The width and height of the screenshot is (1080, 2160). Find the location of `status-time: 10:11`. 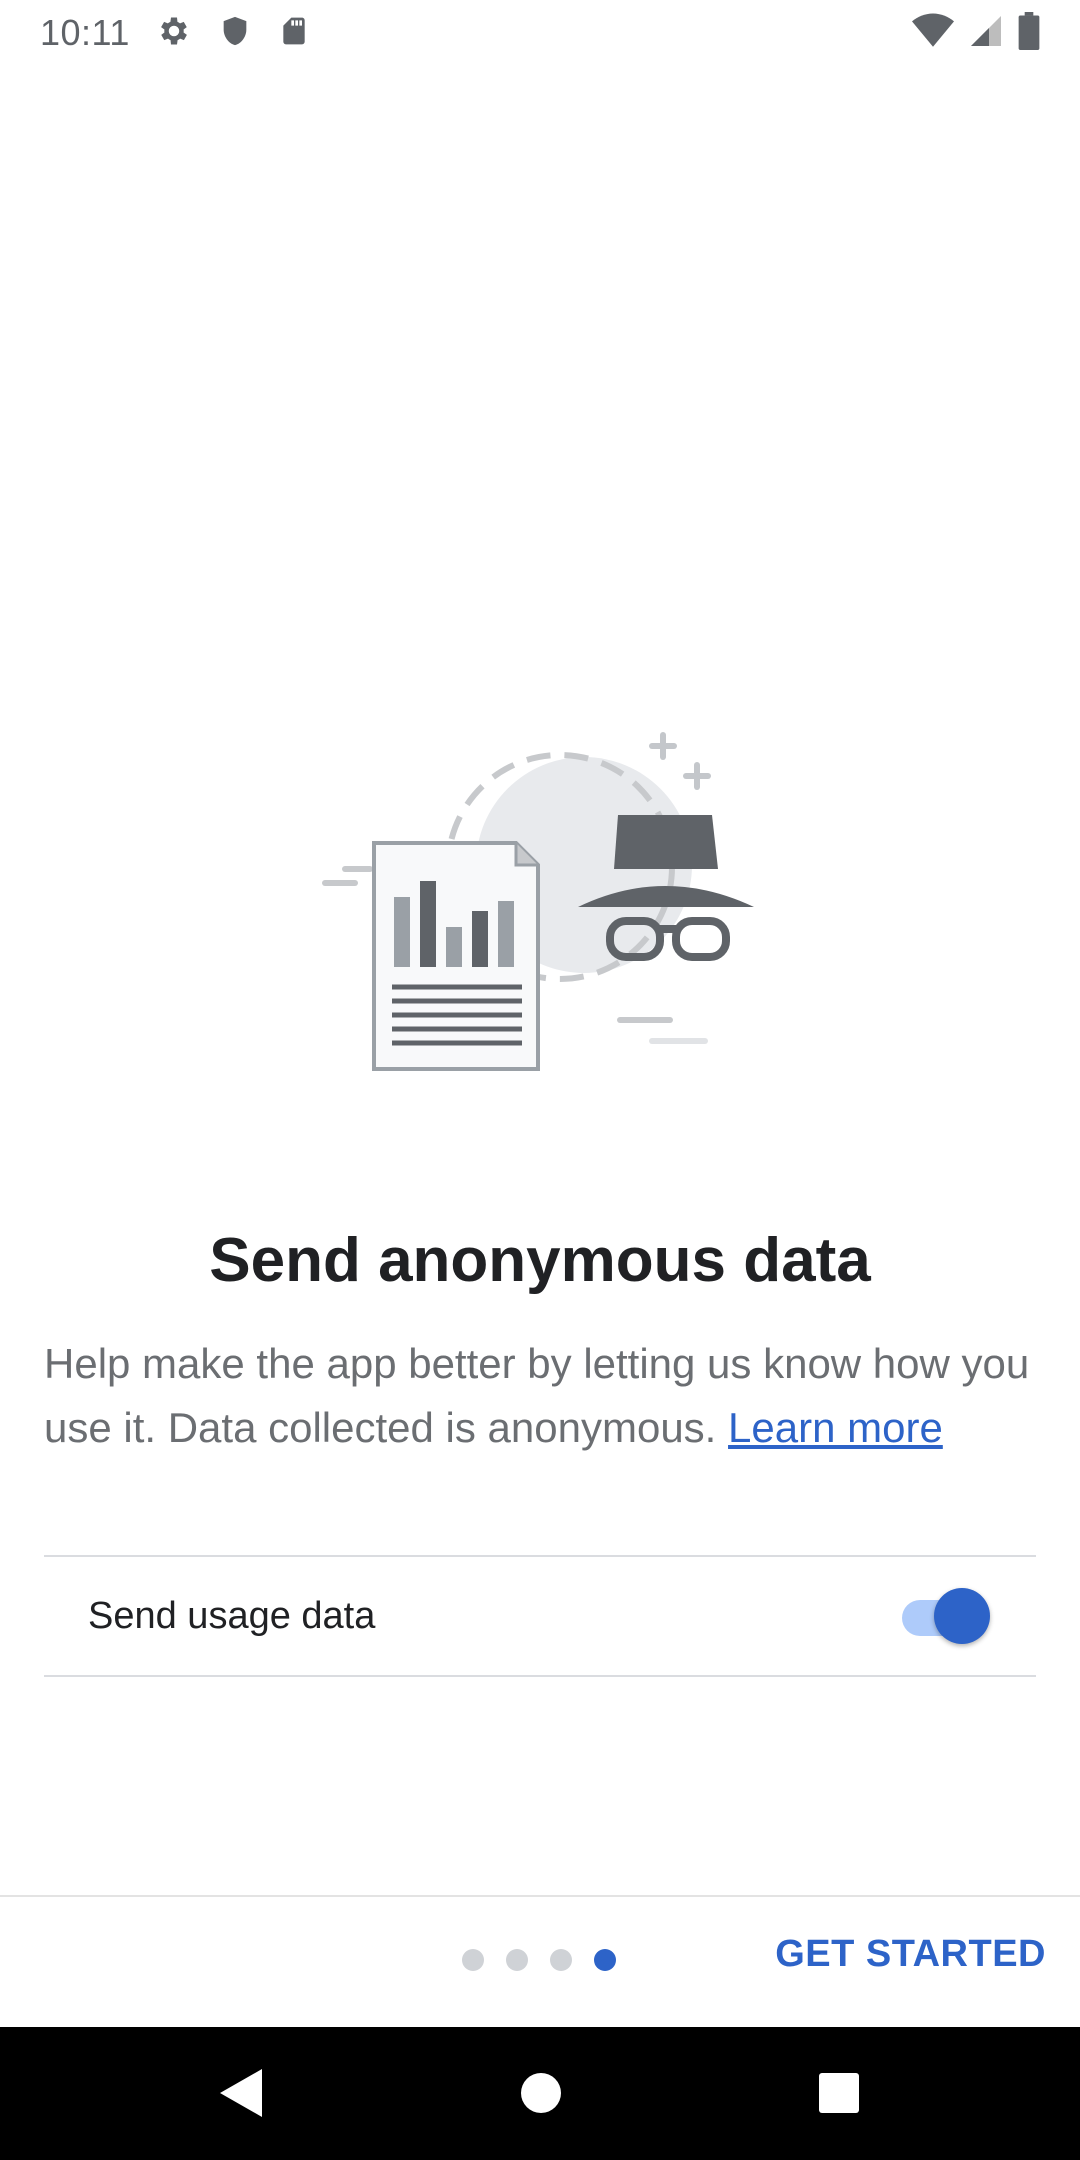

status-time: 10:11 is located at coordinates (85, 32).